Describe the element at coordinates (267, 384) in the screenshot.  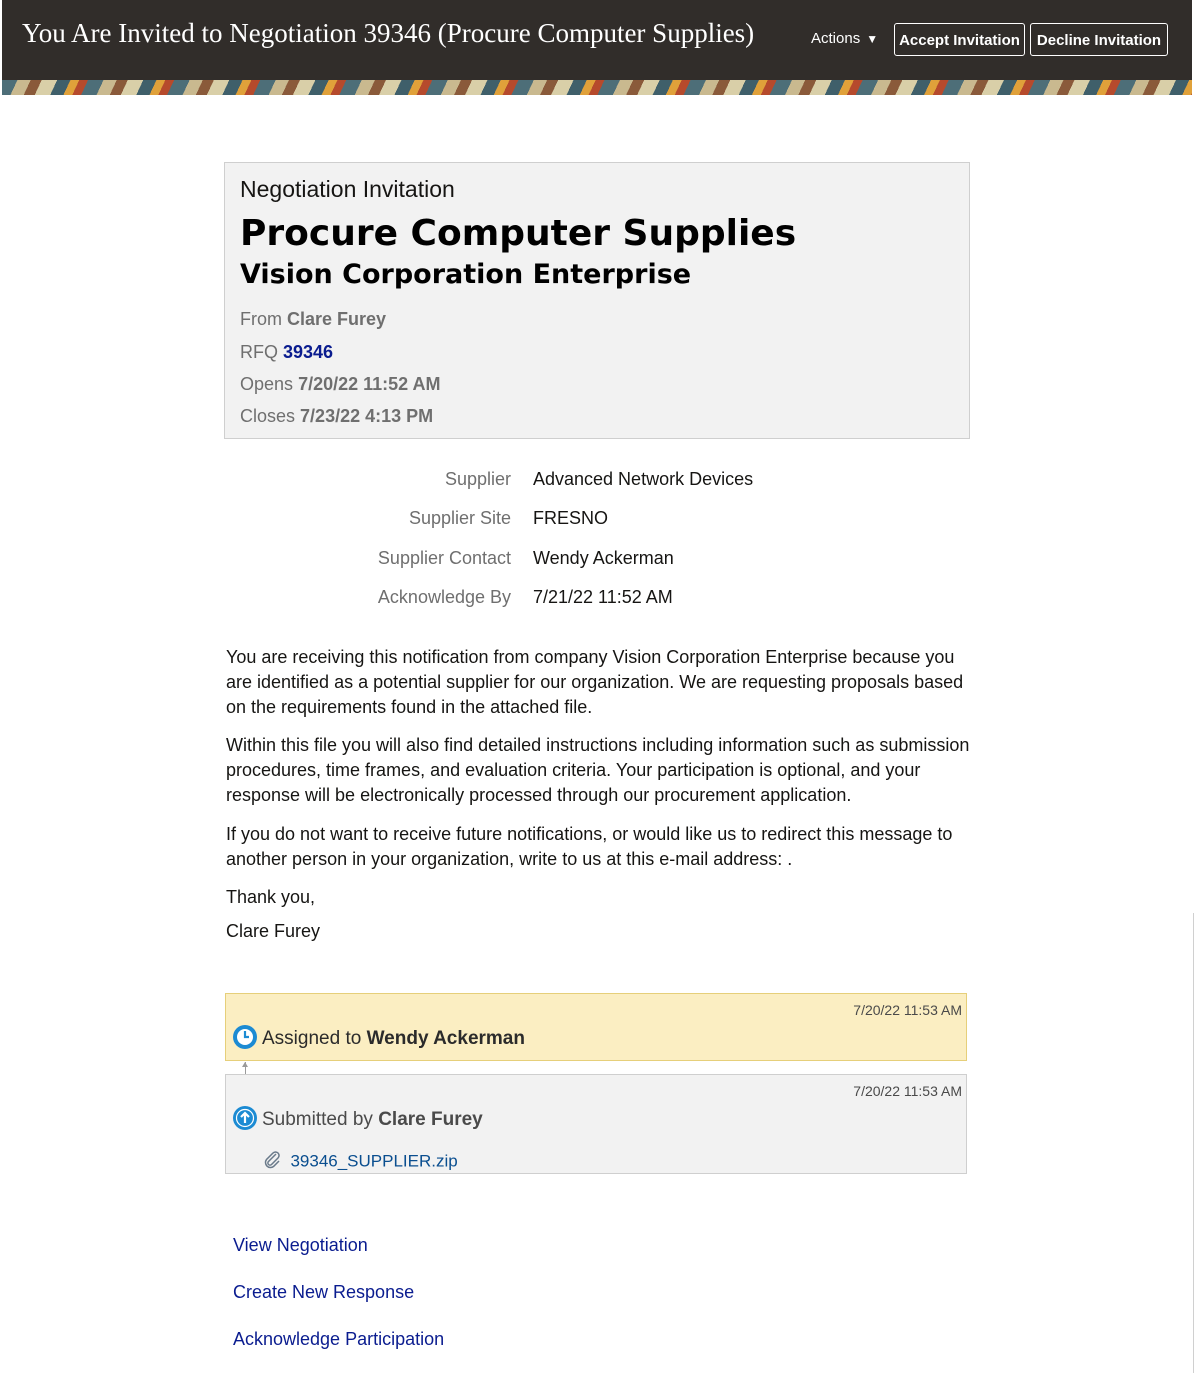
I see `opens-label: Opens` at that location.